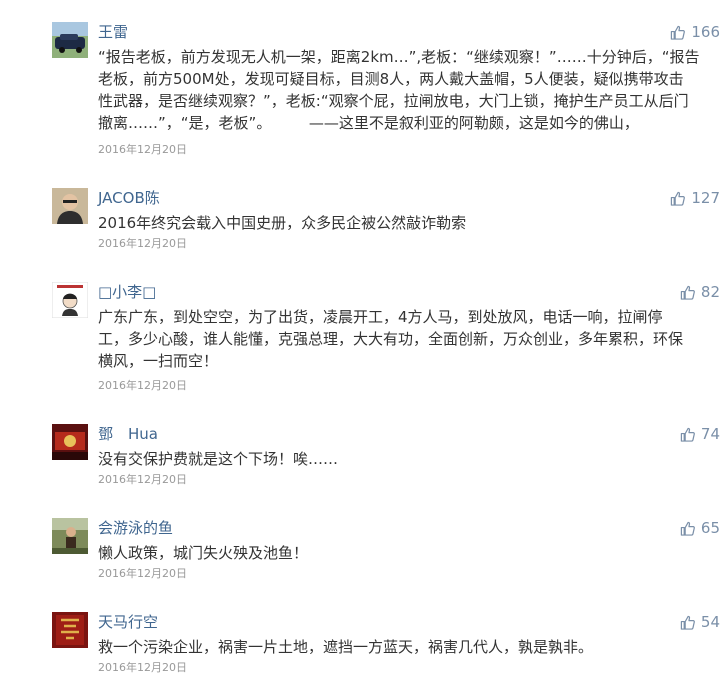  I want to click on like-button: 54, so click(700, 622).